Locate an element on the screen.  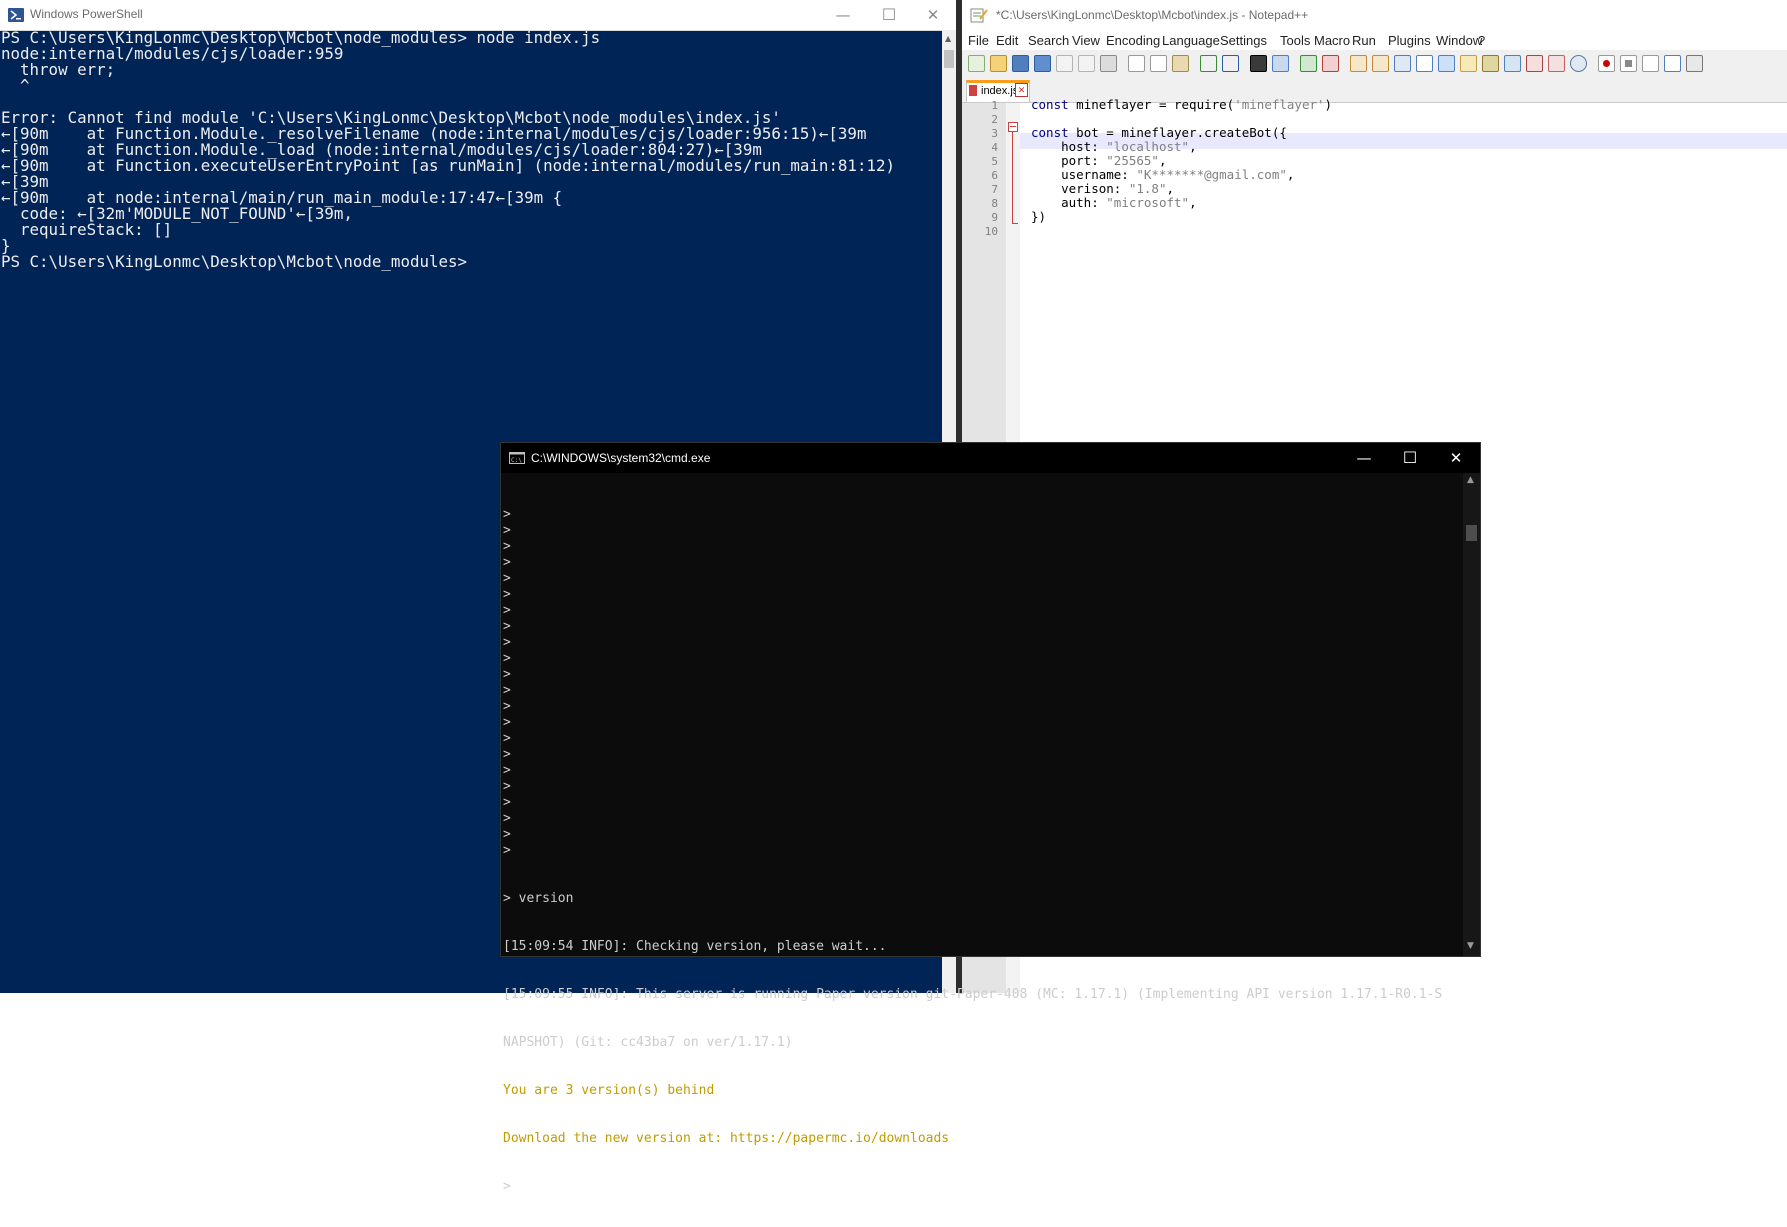
menu-item-run: Run is located at coordinates (1364, 40).